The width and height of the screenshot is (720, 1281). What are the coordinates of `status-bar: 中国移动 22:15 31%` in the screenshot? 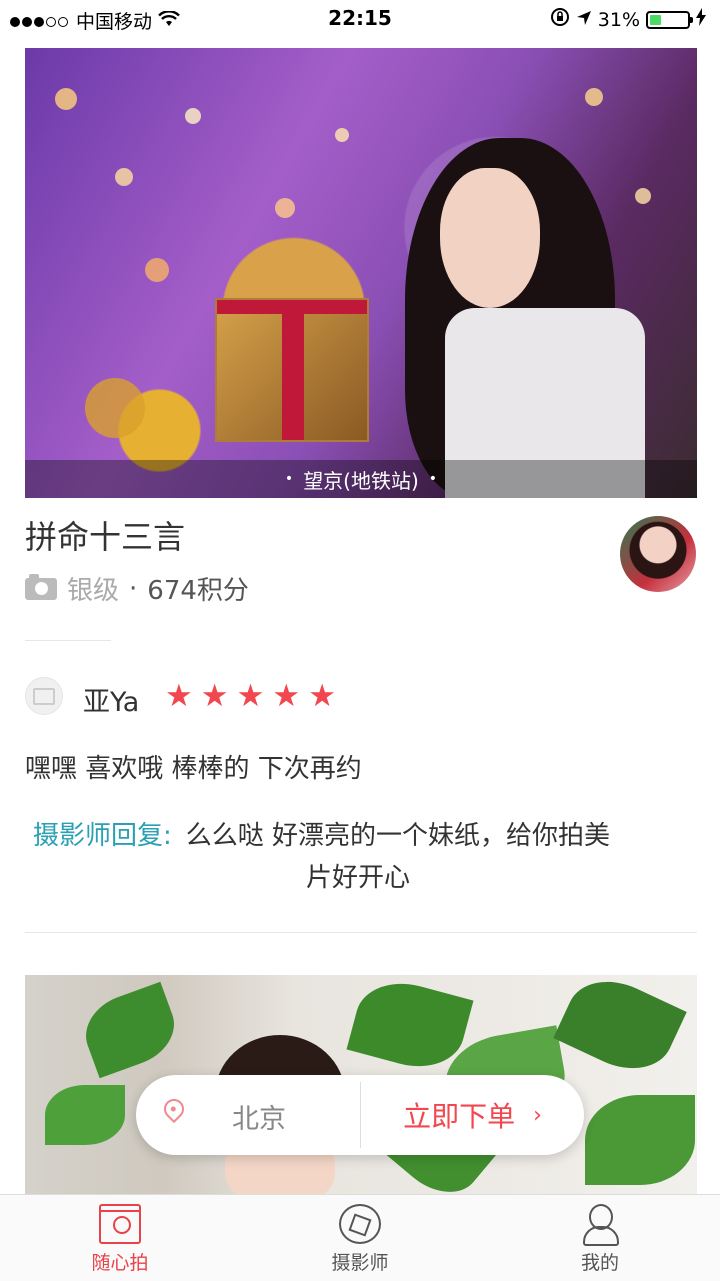 It's located at (360, 19).